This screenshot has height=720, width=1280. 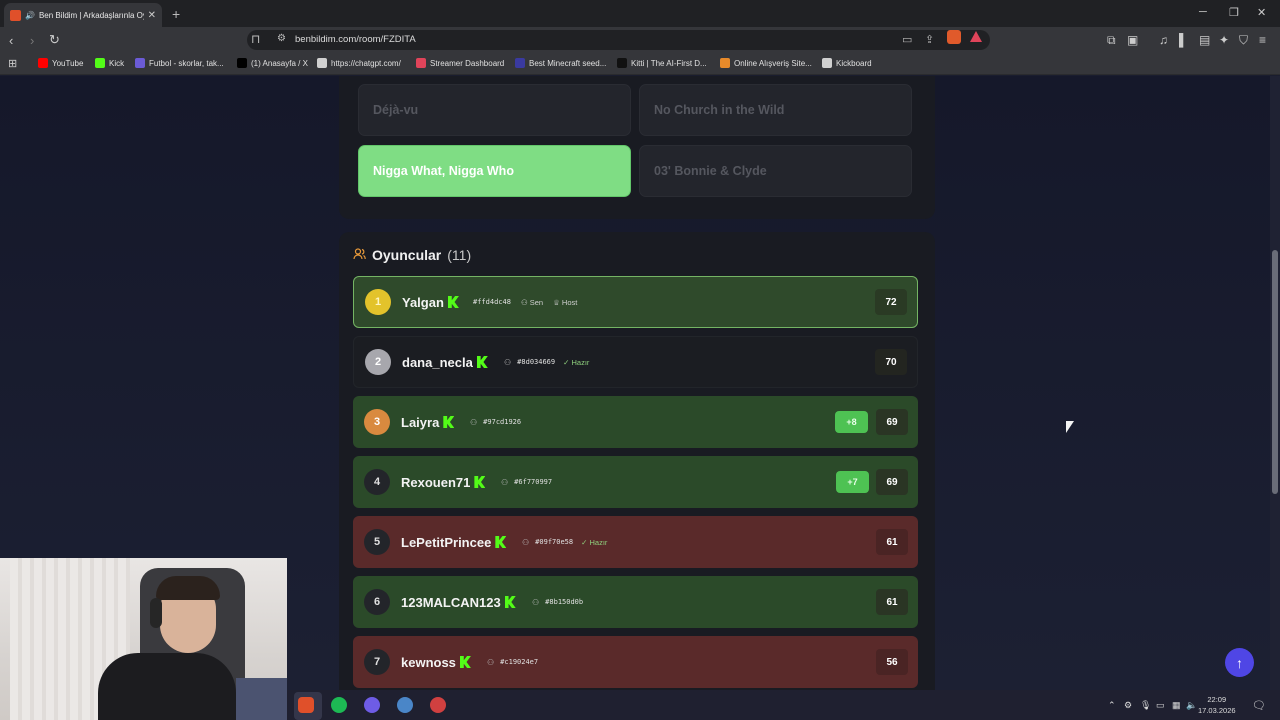 I want to click on player-id-hash: #c19024e7, so click(x=519, y=662).